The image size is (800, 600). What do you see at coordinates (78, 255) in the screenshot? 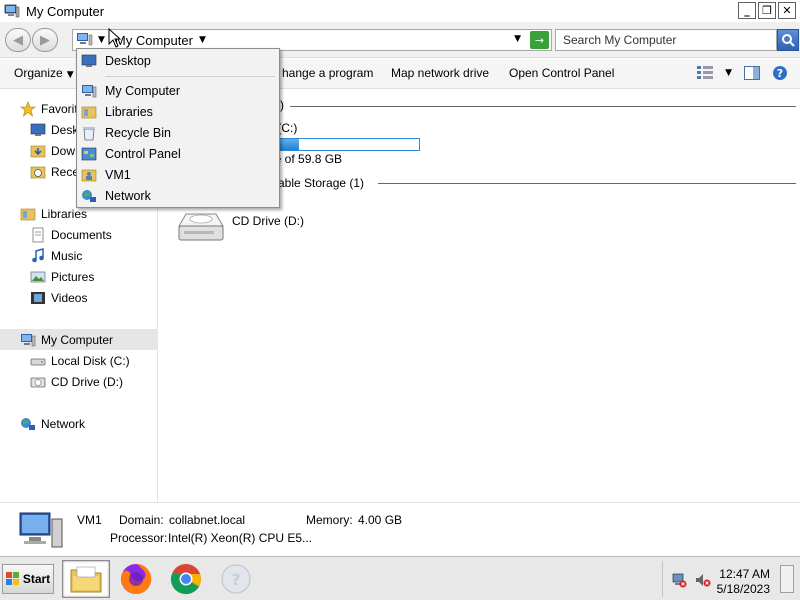
I see `nav-item-music: Music` at bounding box center [78, 255].